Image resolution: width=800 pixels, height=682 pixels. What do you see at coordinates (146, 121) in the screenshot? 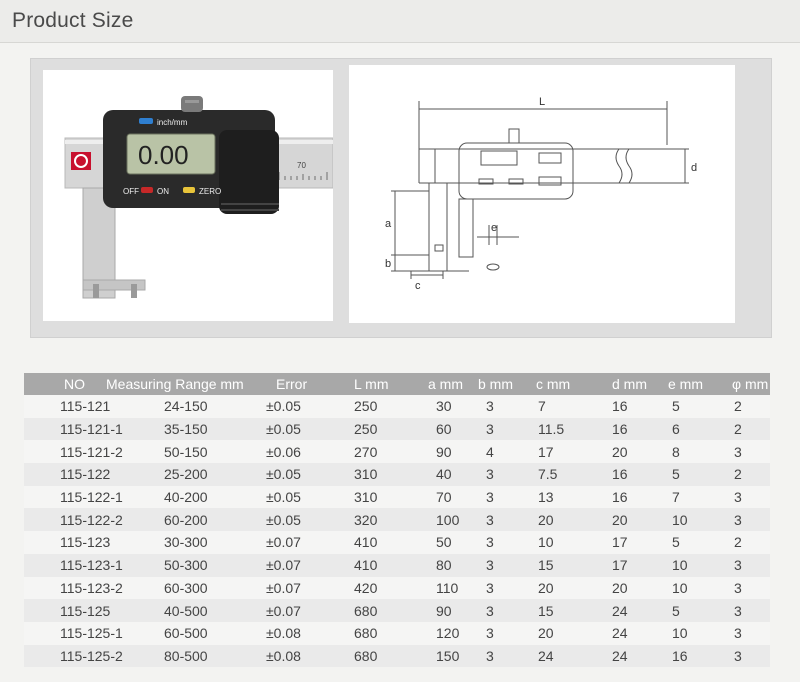
I see `mode-button` at bounding box center [146, 121].